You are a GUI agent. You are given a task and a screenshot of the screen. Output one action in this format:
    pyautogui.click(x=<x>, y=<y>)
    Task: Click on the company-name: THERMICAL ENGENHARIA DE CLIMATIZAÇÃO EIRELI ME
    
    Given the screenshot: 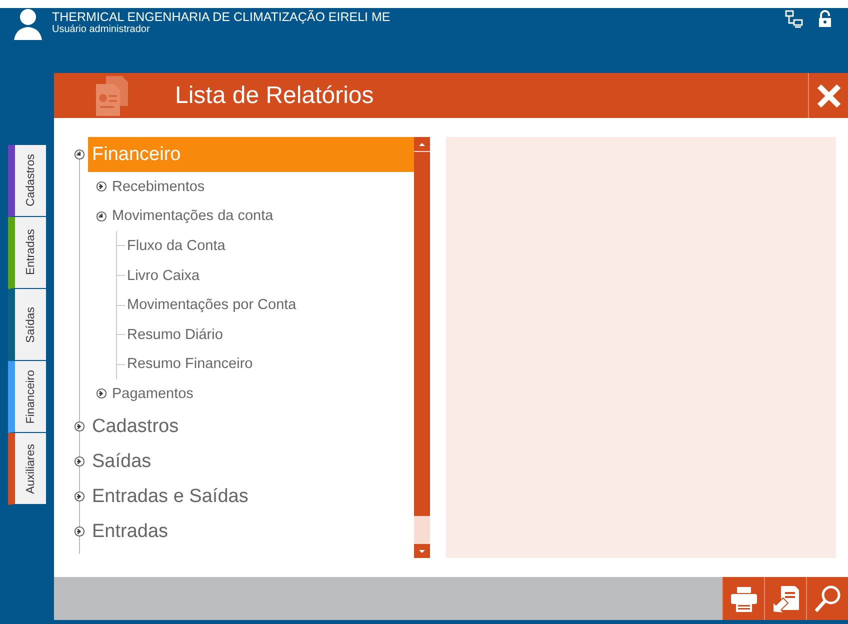 What is the action you would take?
    pyautogui.click(x=221, y=17)
    